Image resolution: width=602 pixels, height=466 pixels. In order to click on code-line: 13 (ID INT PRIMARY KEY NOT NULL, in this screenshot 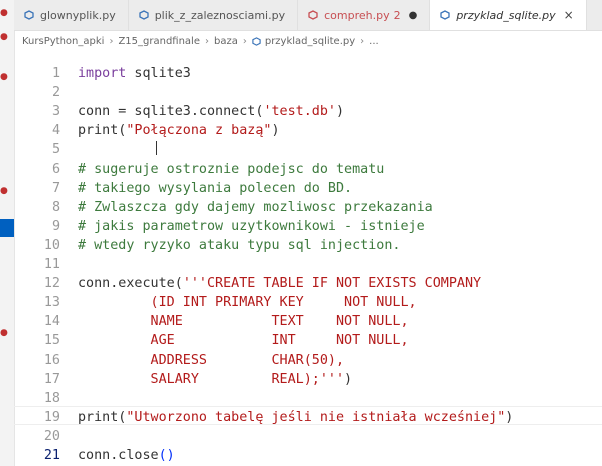, I will do `click(215, 302)`.